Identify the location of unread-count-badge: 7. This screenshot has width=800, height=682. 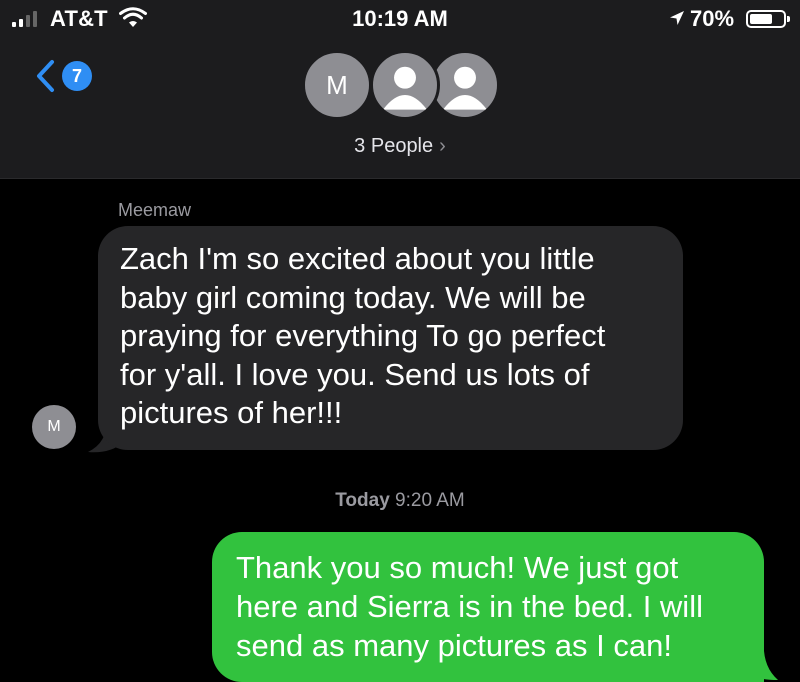
(77, 76).